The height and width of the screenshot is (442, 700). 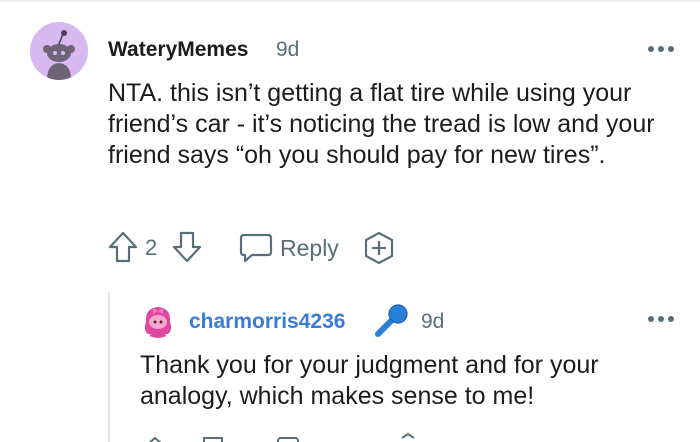 I want to click on comment-age: 9d, so click(x=288, y=49).